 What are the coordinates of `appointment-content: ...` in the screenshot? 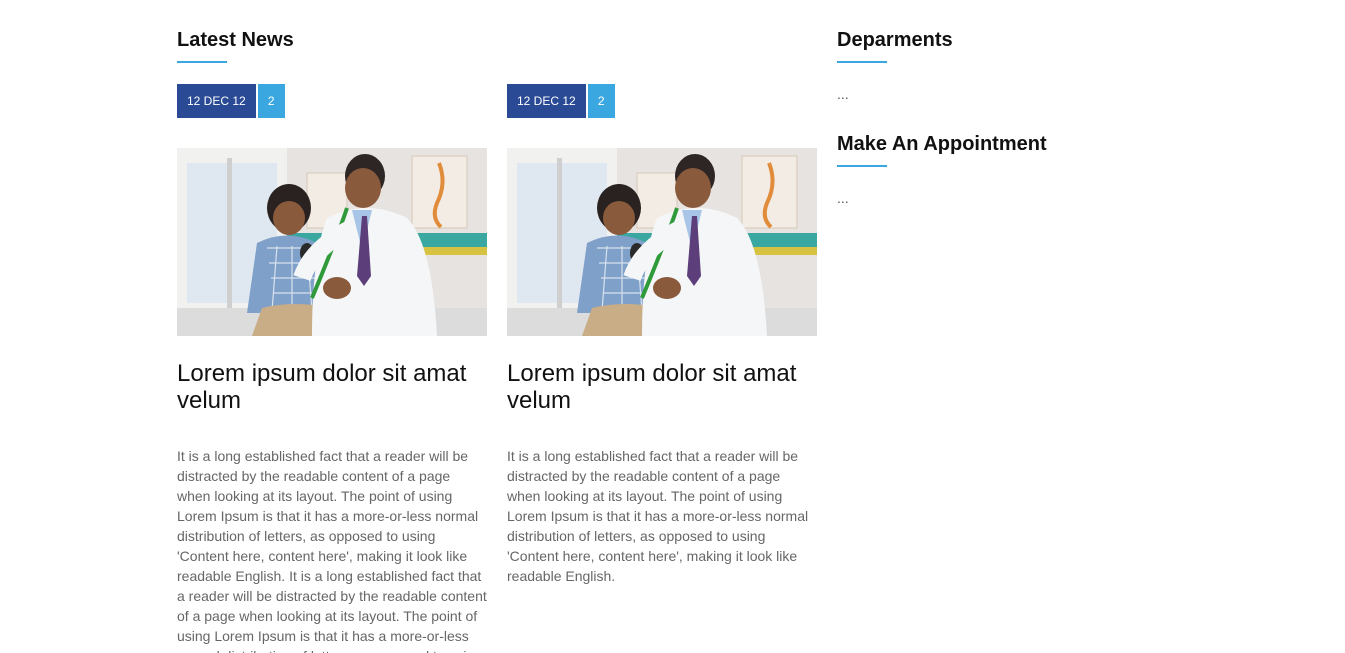 It's located at (843, 198).